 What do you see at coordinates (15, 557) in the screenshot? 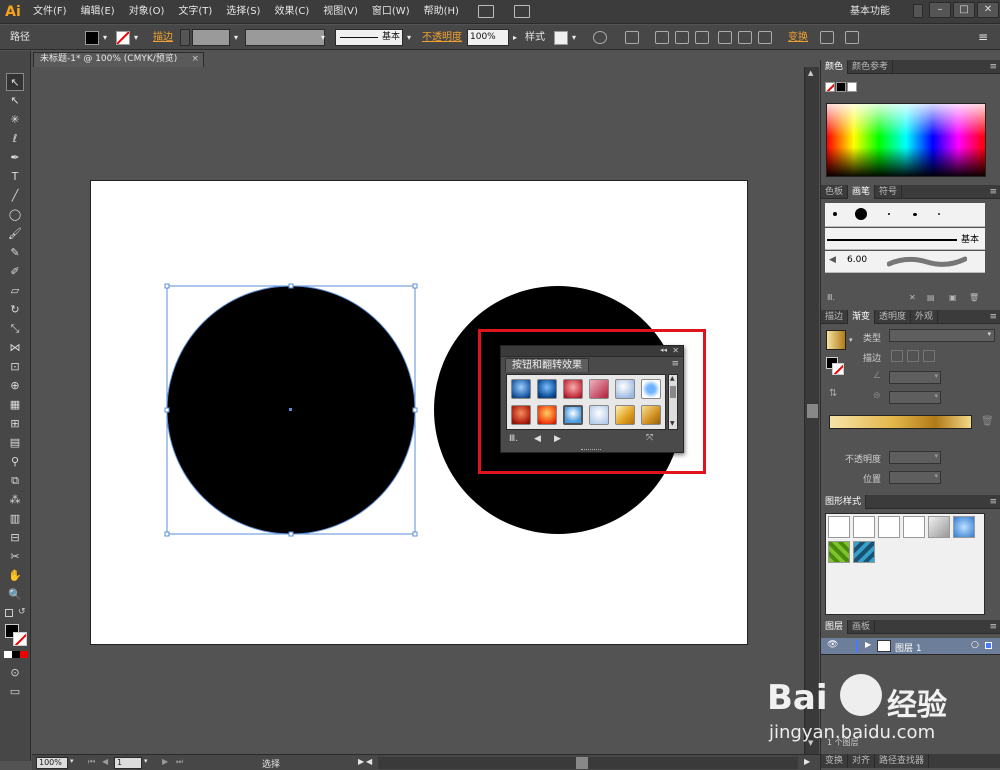
I see `slice-tool-icon: ✂` at bounding box center [15, 557].